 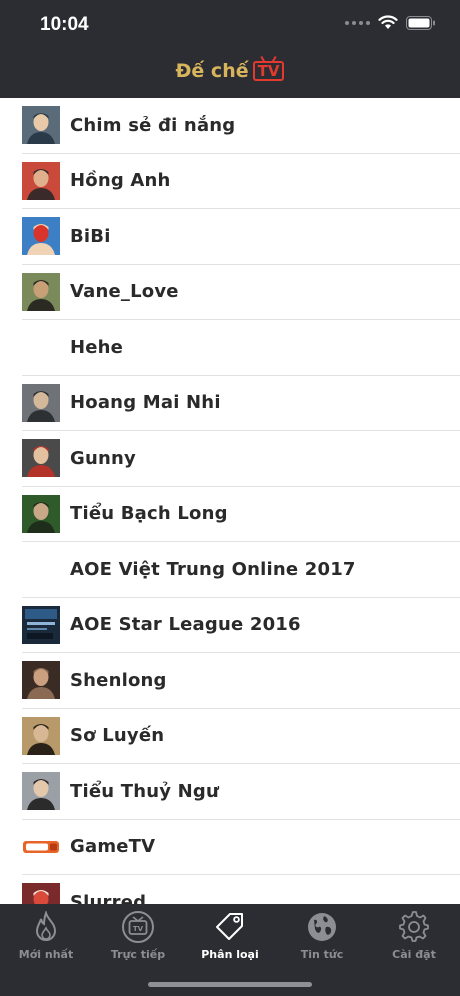 What do you see at coordinates (420, 22) in the screenshot?
I see `battery-icon` at bounding box center [420, 22].